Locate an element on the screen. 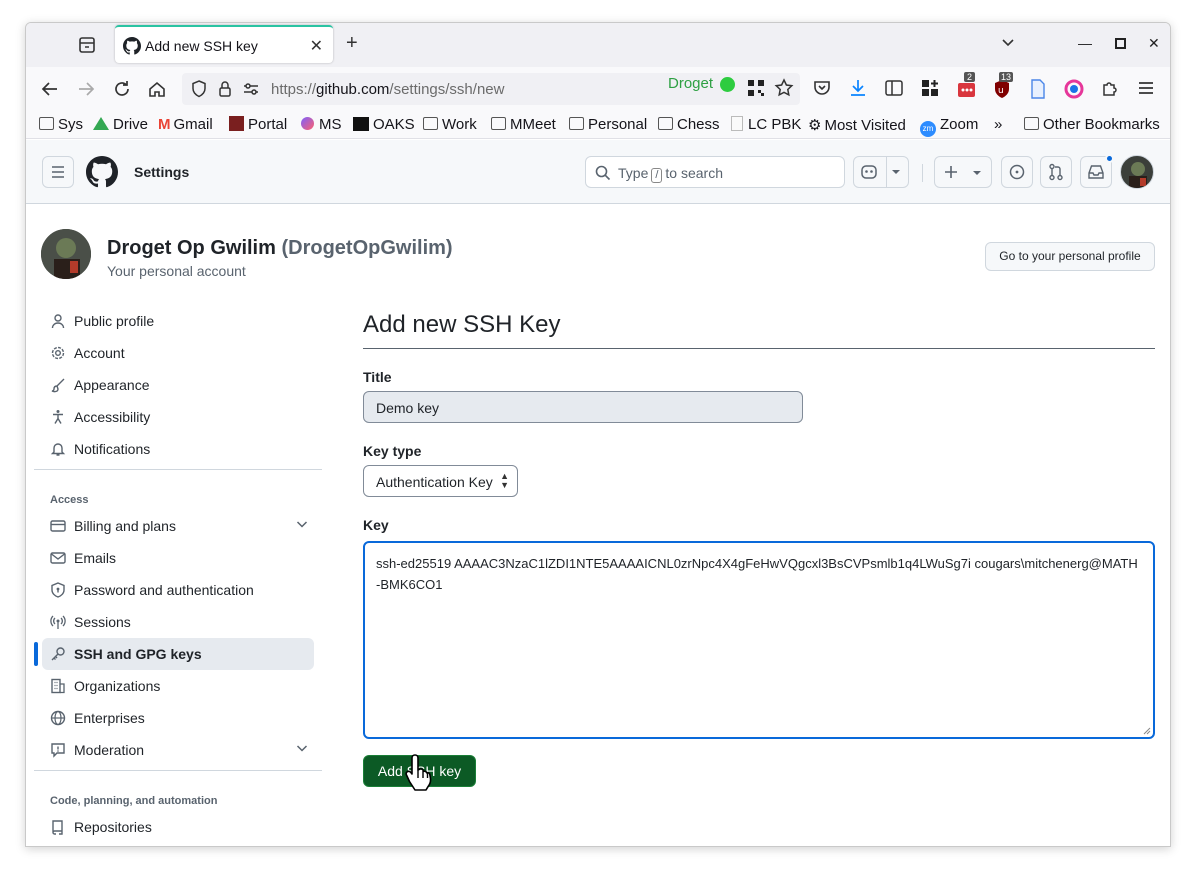  bookmark-other-bookmarks: Other Bookmarks is located at coordinates (1092, 124).